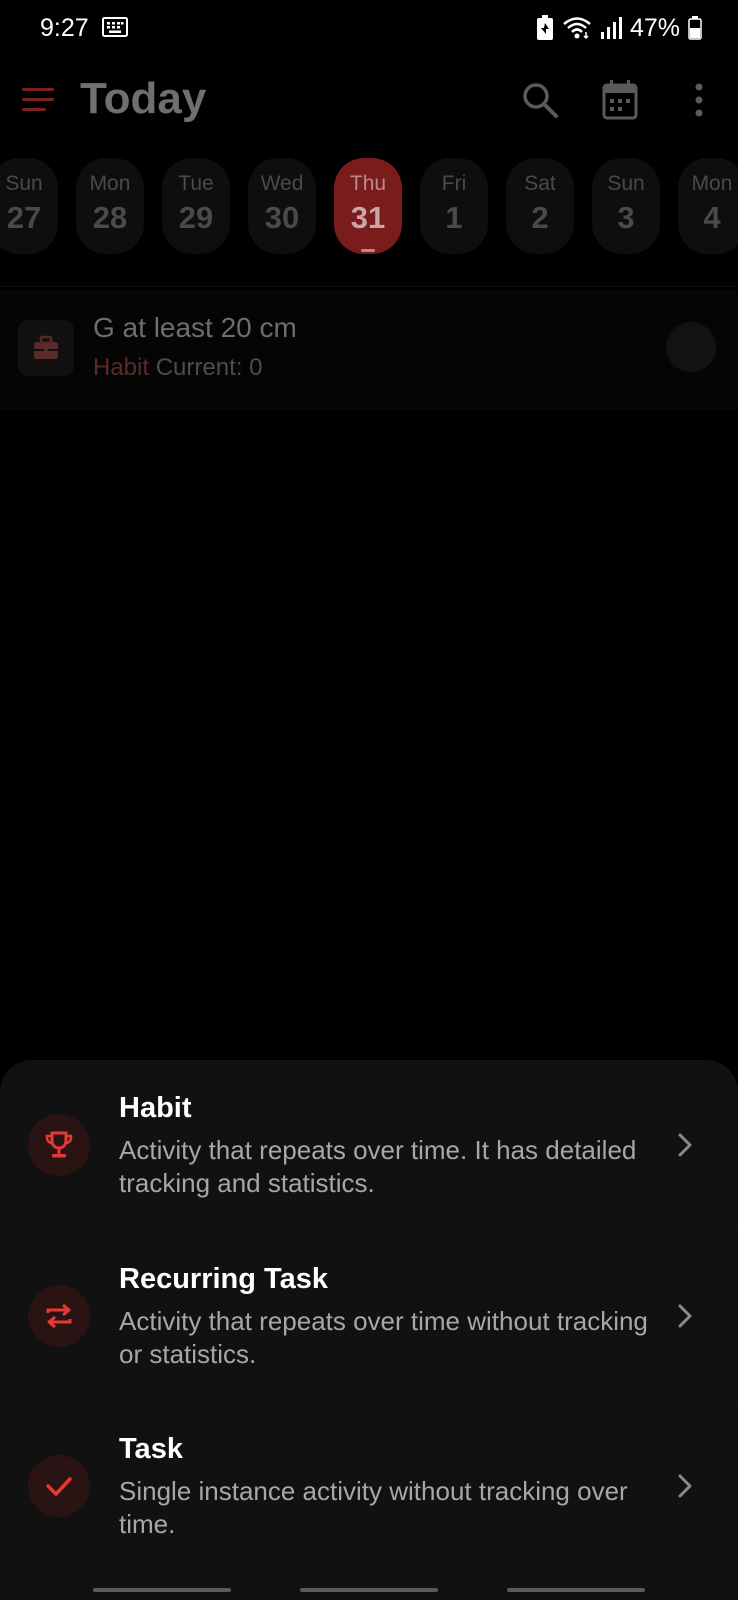 This screenshot has height=1600, width=738. I want to click on day-chip: Sat 2, so click(540, 206).